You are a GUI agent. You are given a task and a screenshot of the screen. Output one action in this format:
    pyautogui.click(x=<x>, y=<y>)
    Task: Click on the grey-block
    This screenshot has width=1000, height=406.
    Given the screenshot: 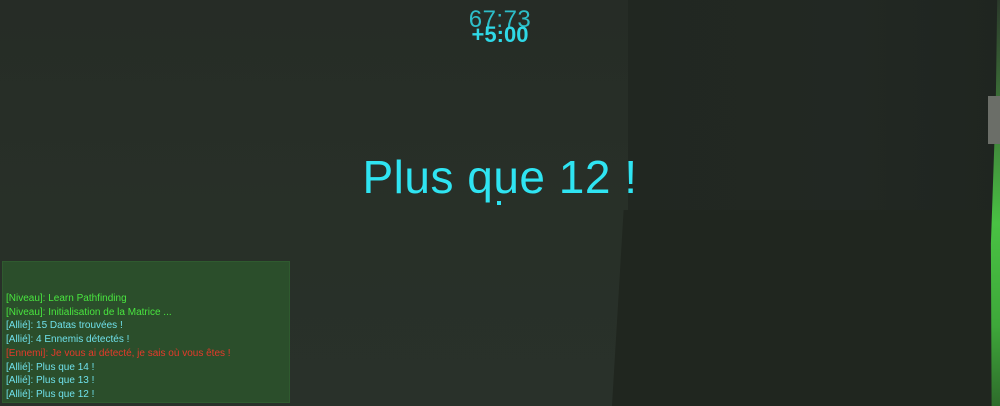 What is the action you would take?
    pyautogui.click(x=994, y=120)
    